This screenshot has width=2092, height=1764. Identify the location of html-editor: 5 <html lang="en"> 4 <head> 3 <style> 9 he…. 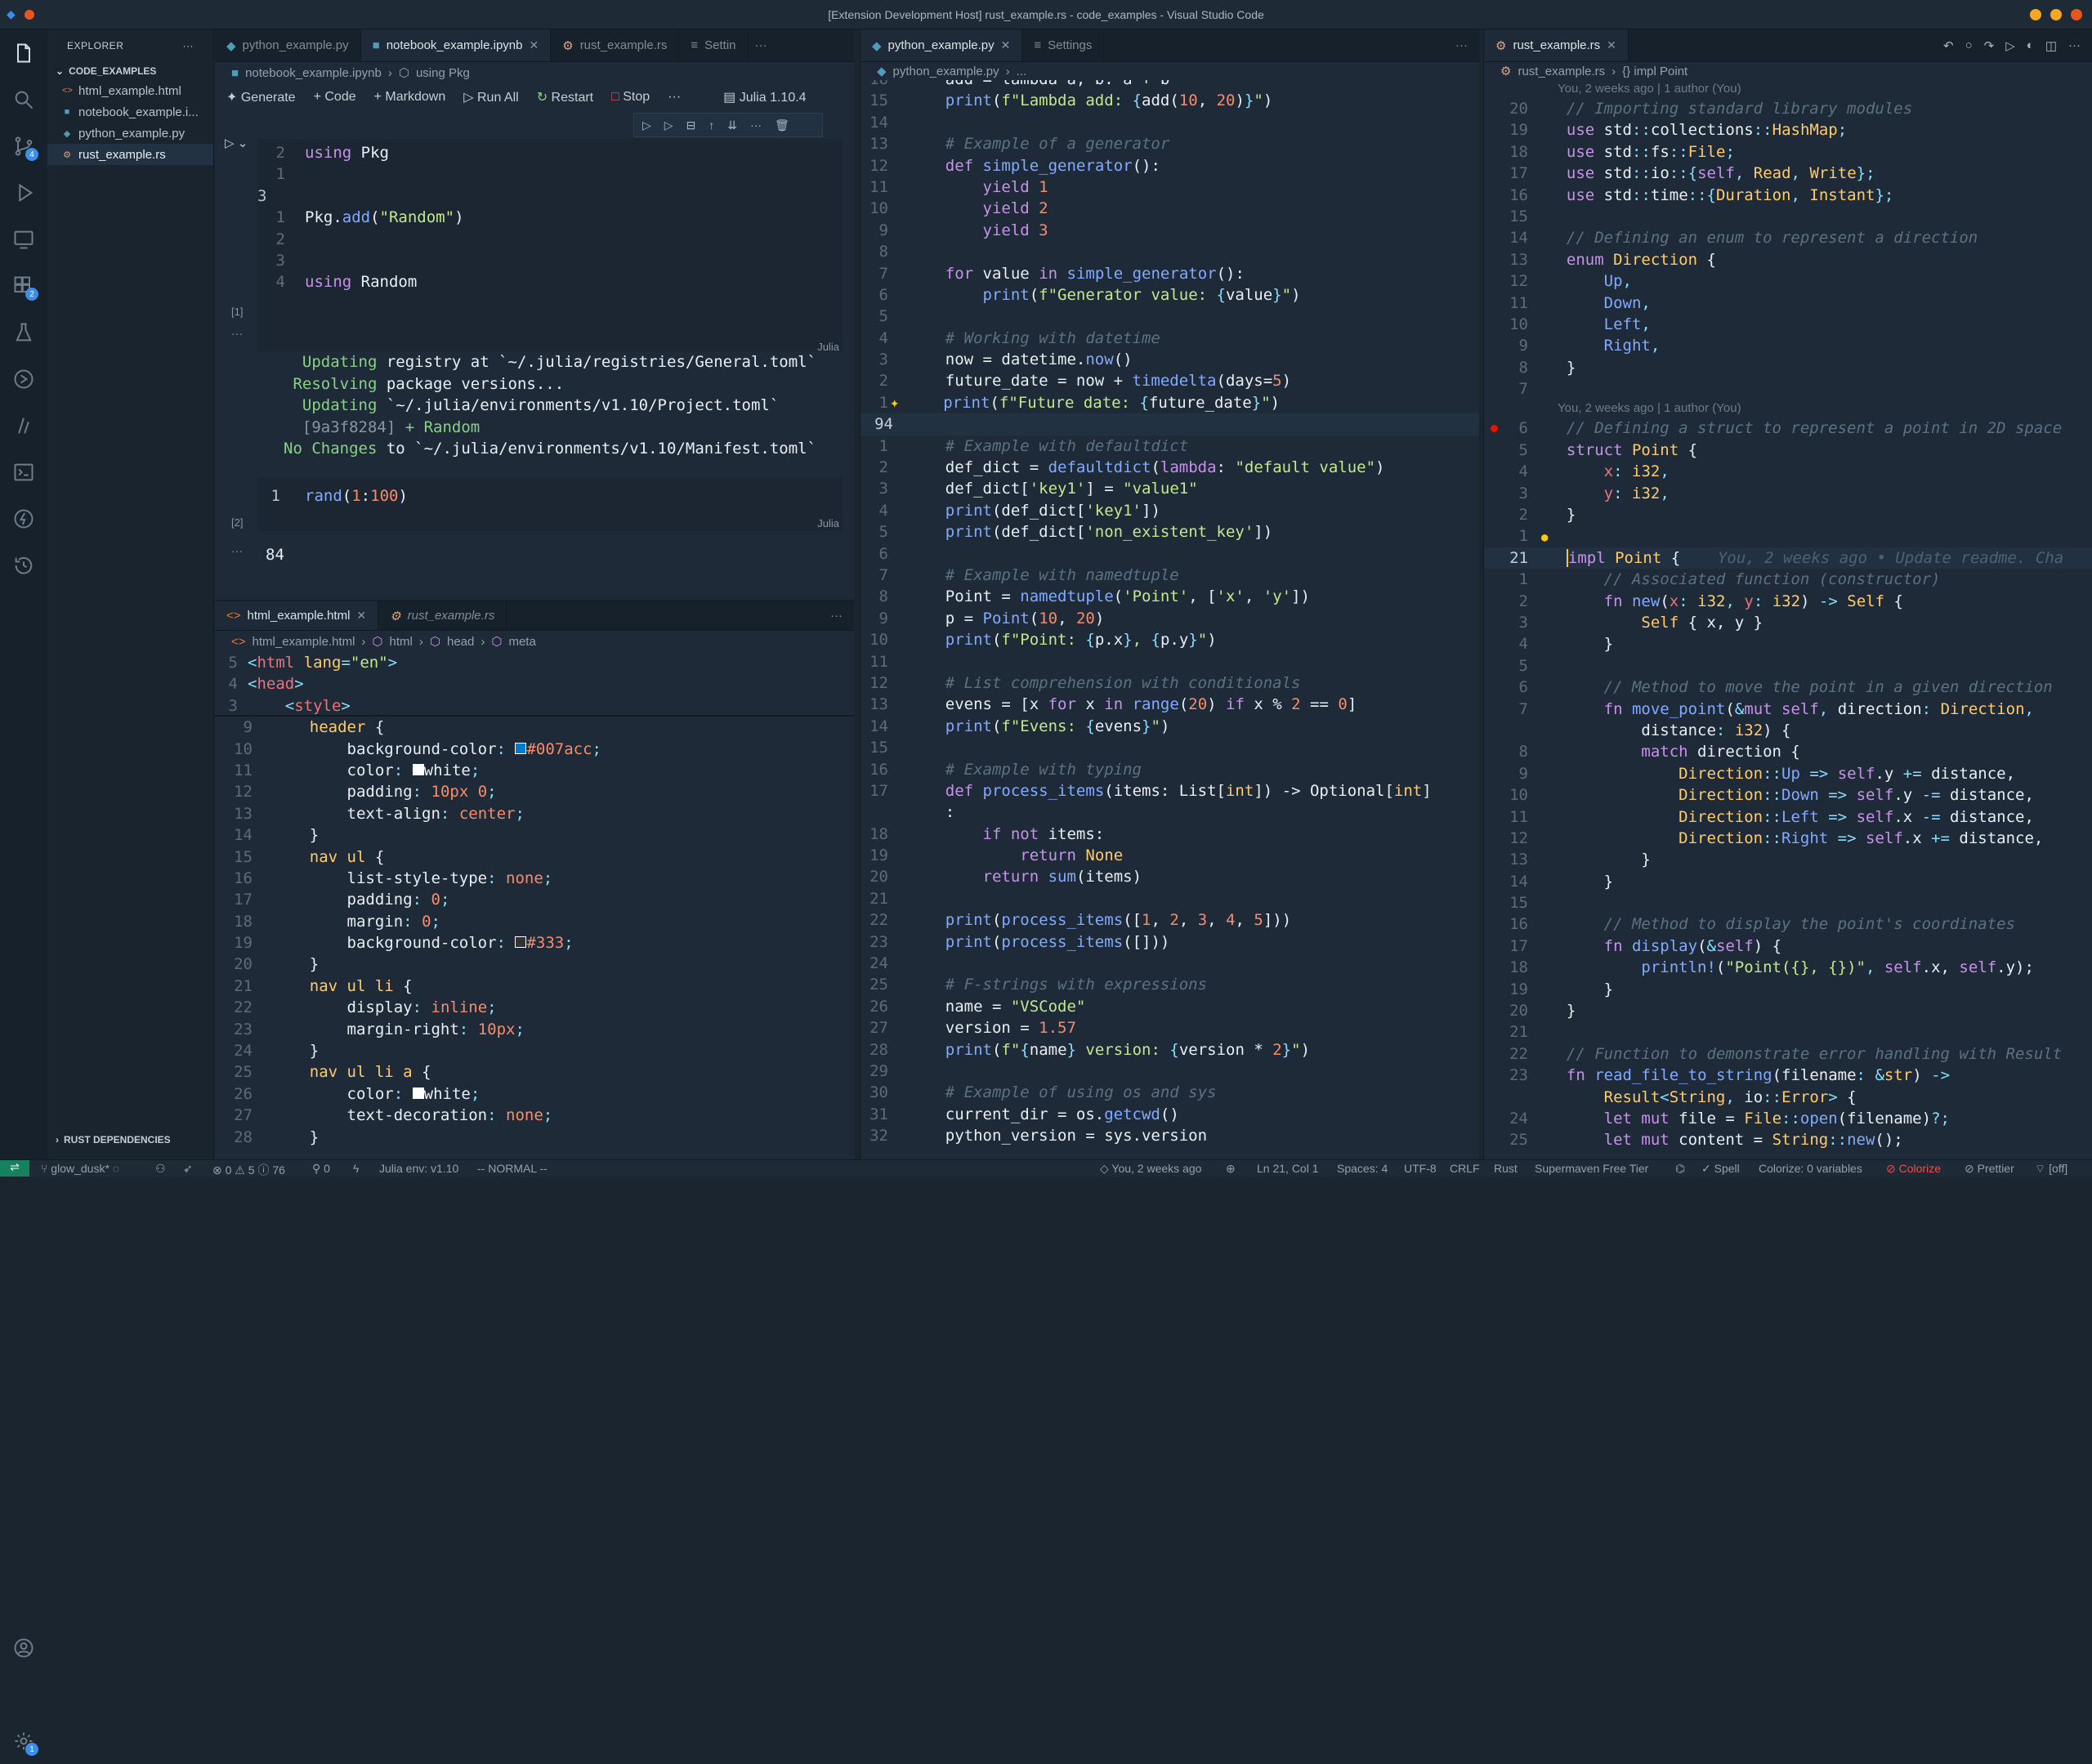
(534, 905).